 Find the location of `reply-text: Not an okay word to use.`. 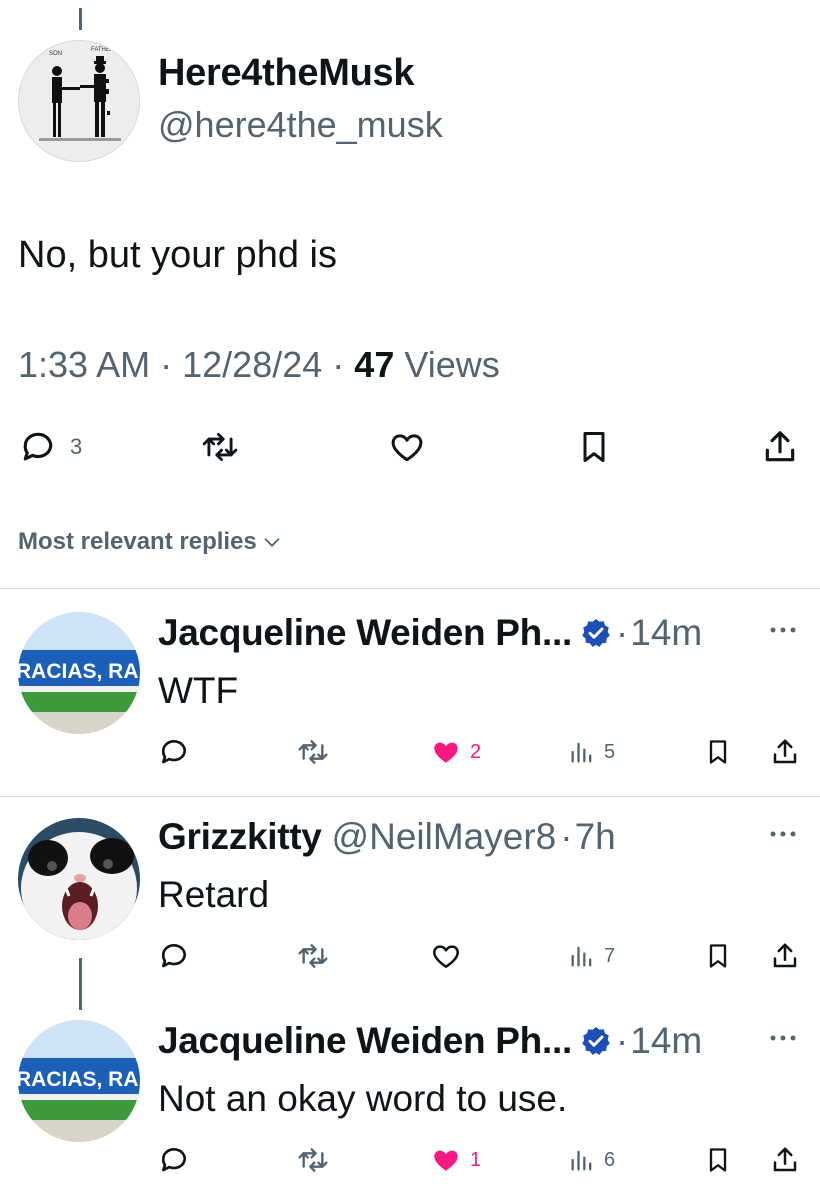

reply-text: Not an okay word to use. is located at coordinates (363, 1098).